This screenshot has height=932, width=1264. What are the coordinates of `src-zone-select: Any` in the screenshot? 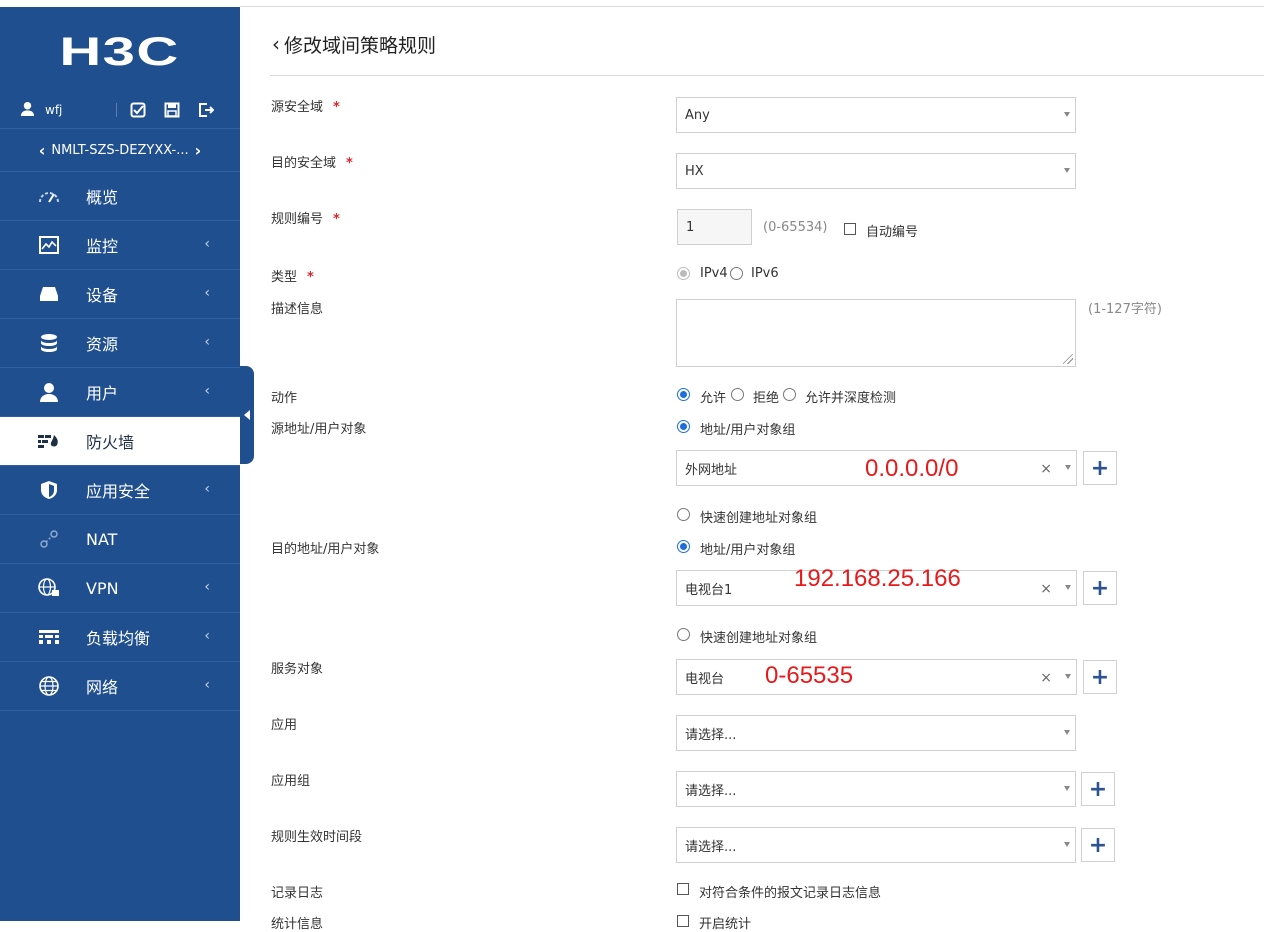 It's located at (876, 115).